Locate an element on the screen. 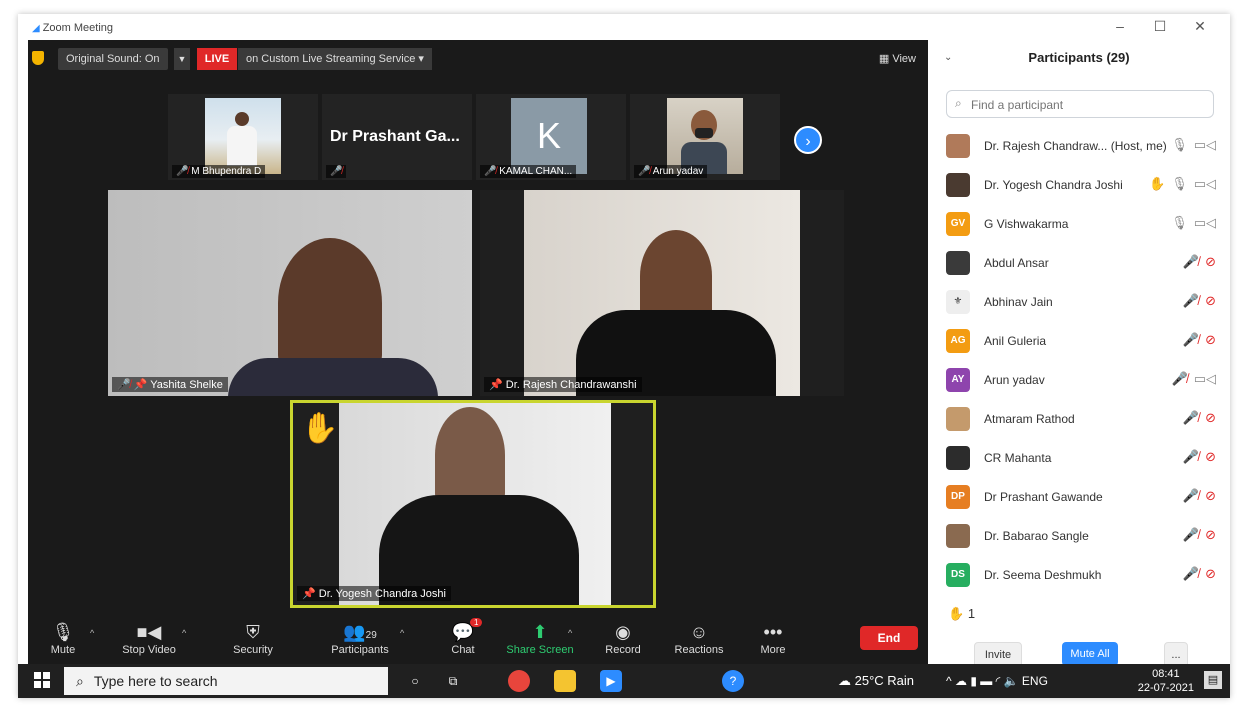 Image resolution: width=1246 pixels, height=708 pixels. participant-row: GV G Vishwakarma 🎙 ▭◁ is located at coordinates (1079, 225).